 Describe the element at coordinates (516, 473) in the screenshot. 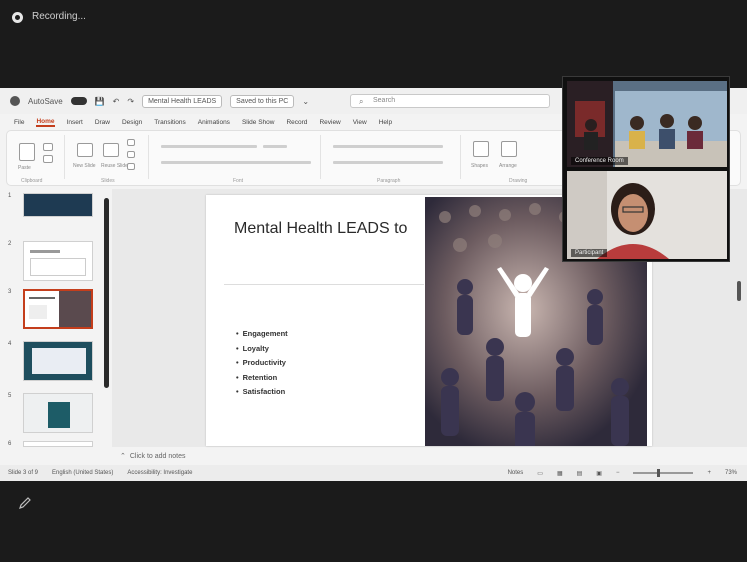

I see `notes-button: Notes` at that location.